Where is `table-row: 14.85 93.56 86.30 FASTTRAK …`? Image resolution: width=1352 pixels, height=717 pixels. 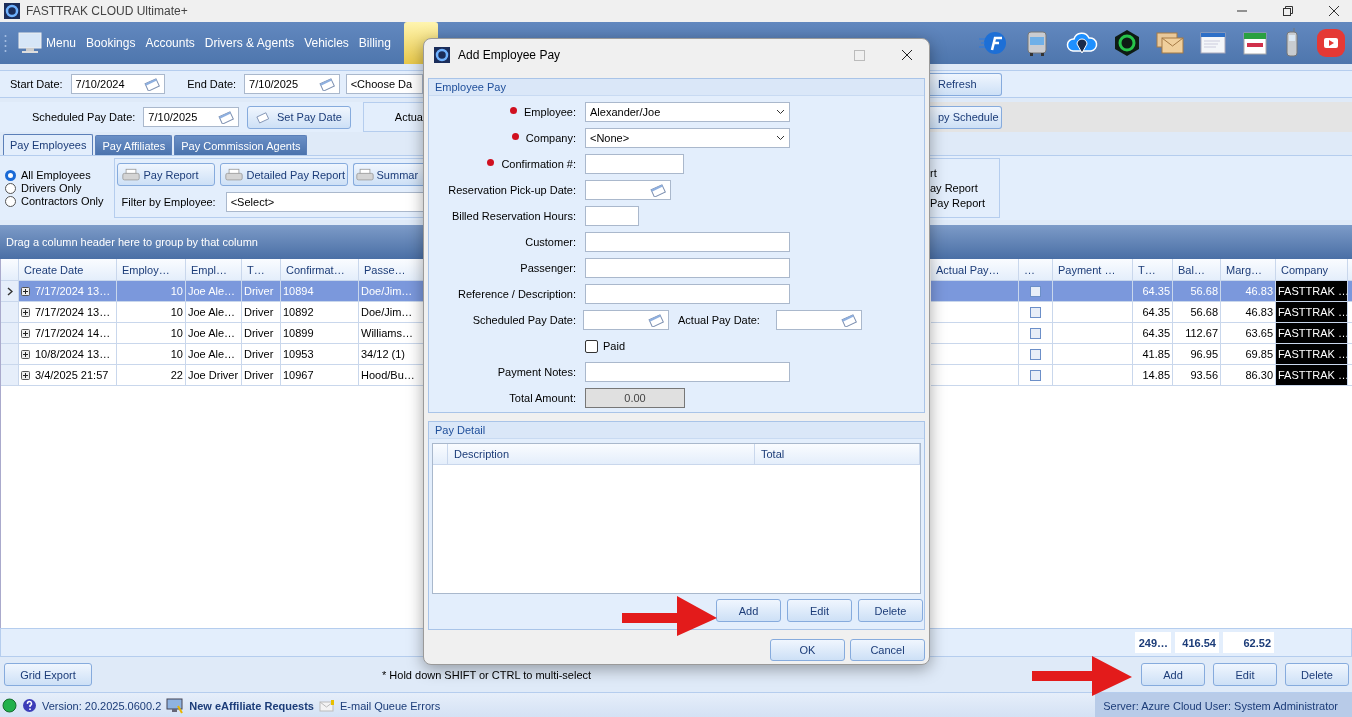
table-row: 14.85 93.56 86.30 FASTTRAK … is located at coordinates (1141, 375).